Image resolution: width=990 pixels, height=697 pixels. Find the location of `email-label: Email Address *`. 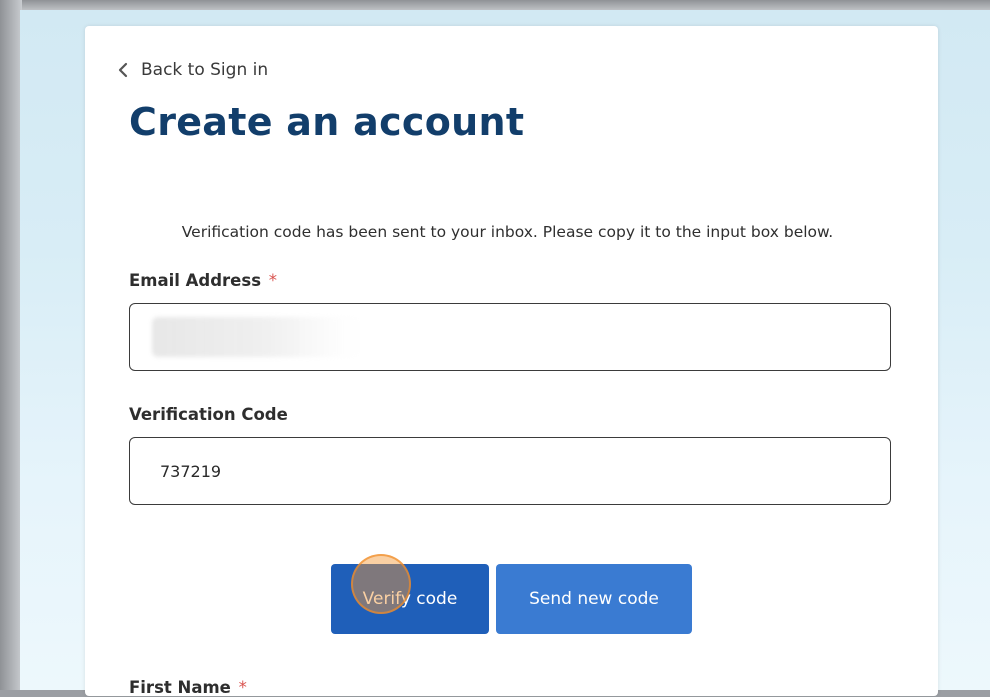

email-label: Email Address * is located at coordinates (203, 280).